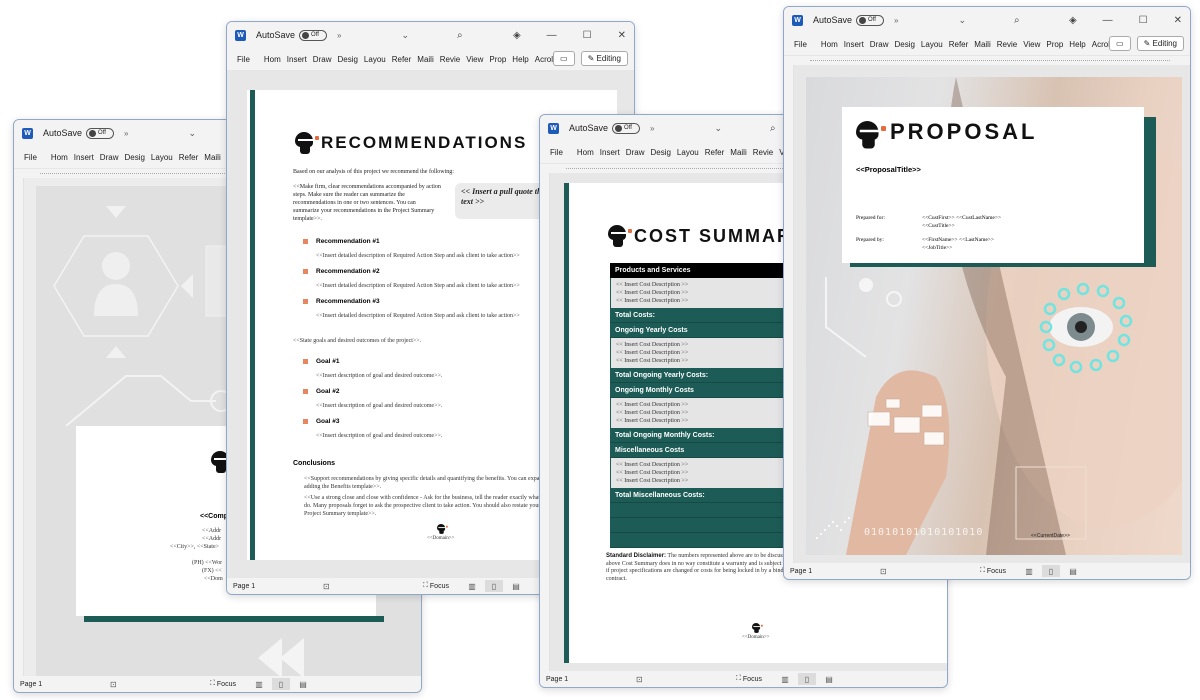 The width and height of the screenshot is (1200, 700). Describe the element at coordinates (517, 35) in the screenshot. I see `designer-icon: ◈` at that location.